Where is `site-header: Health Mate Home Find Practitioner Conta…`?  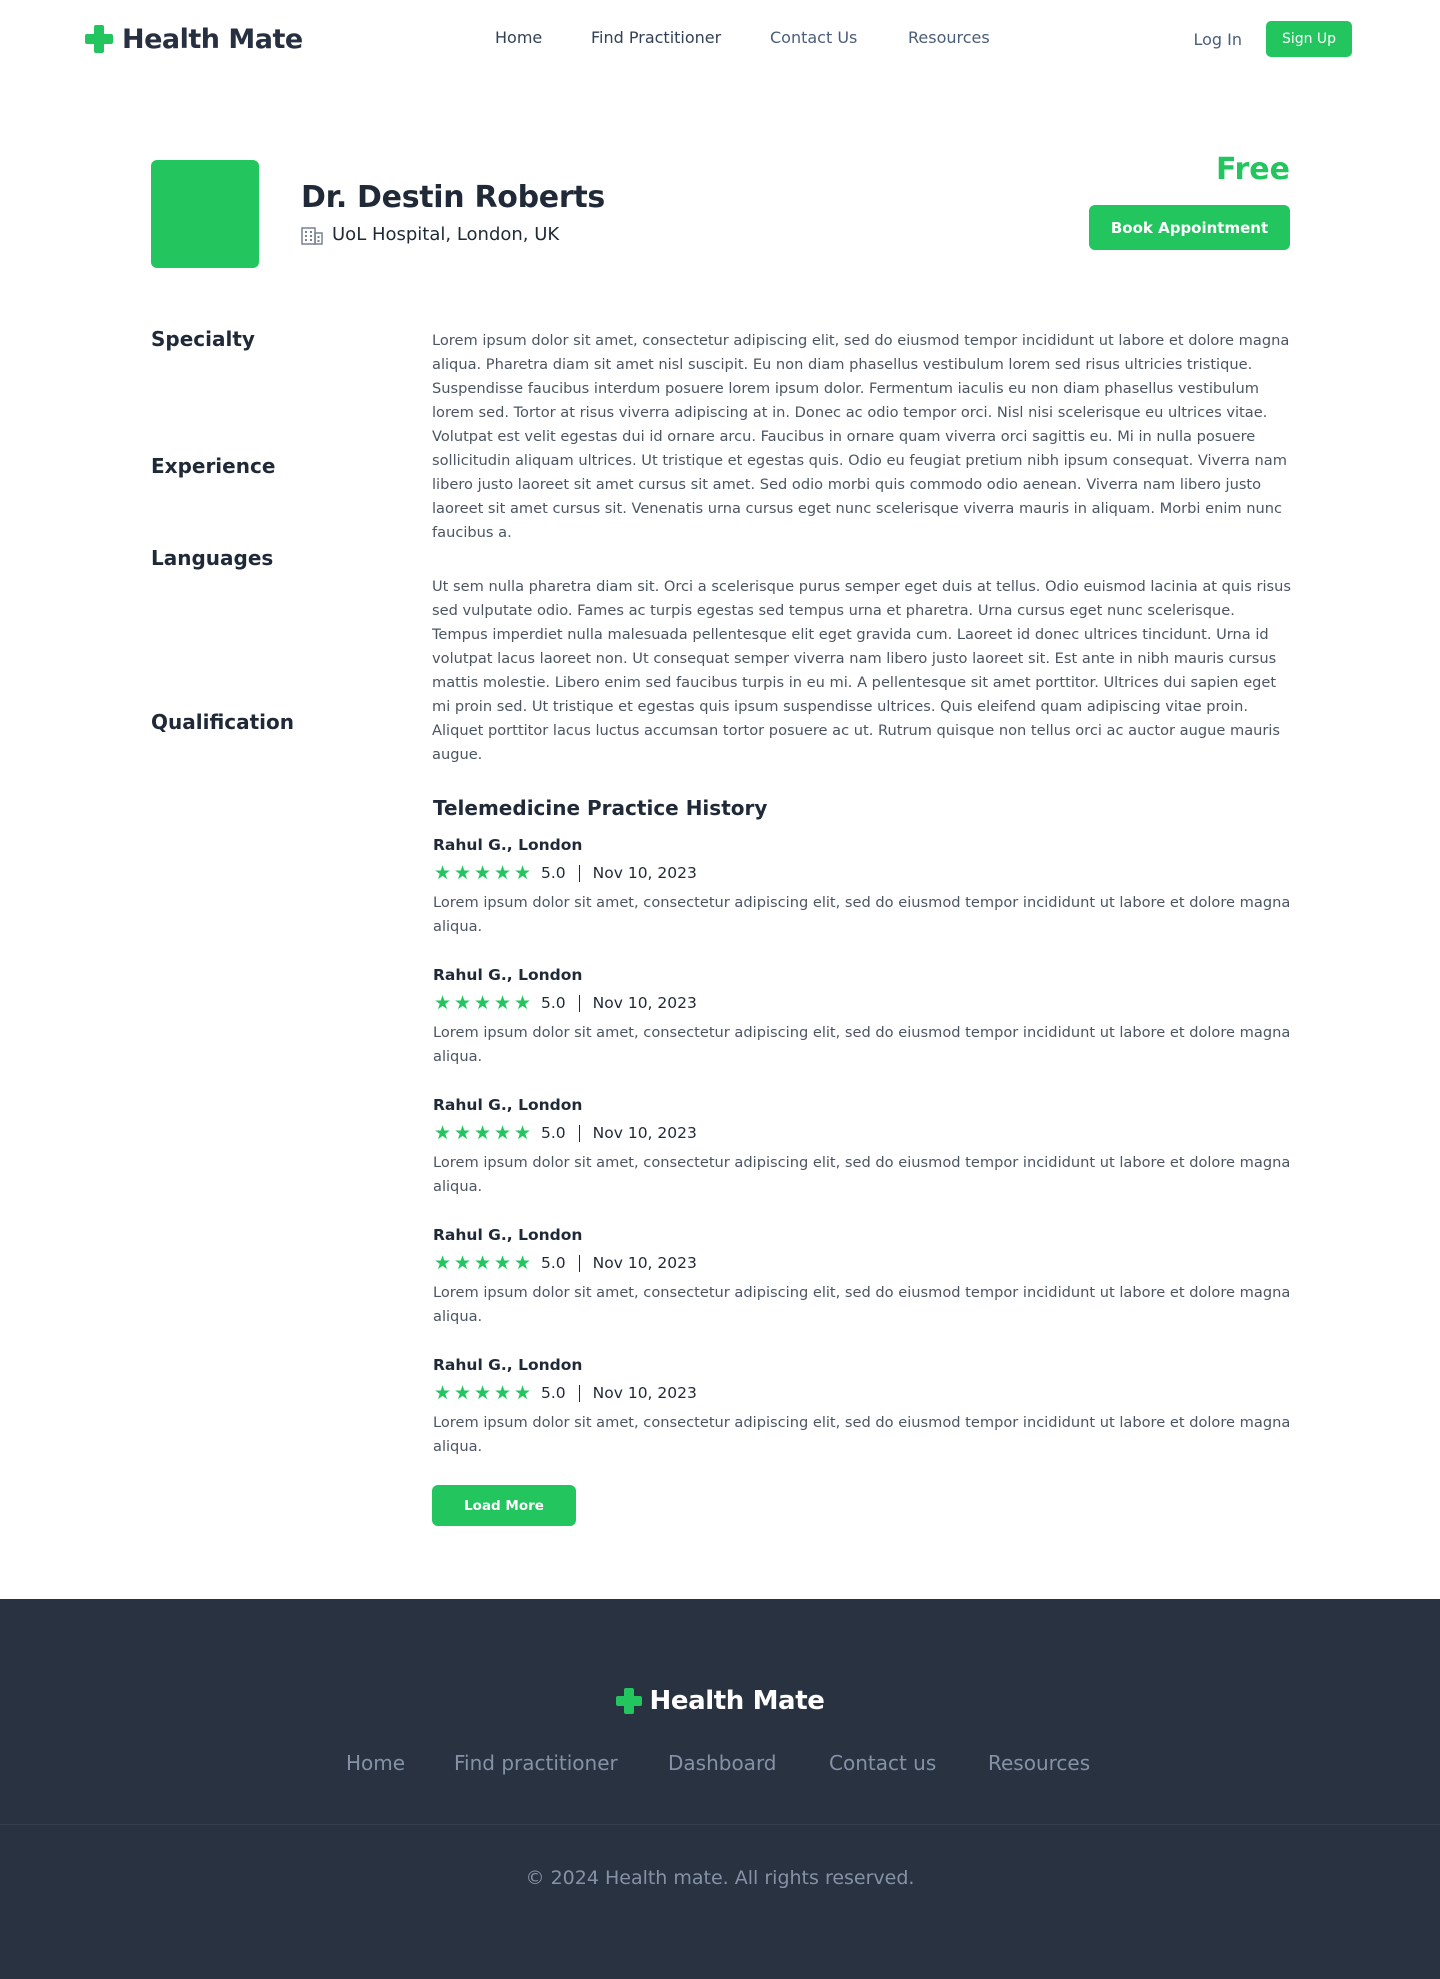
site-header: Health Mate Home Find Practitioner Conta… is located at coordinates (720, 39).